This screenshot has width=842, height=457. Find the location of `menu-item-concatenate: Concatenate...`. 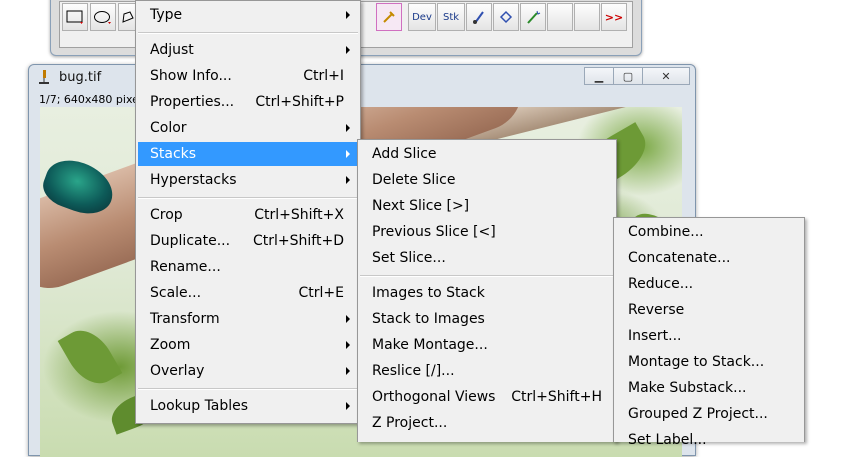

menu-item-concatenate: Concatenate... is located at coordinates (709, 258).